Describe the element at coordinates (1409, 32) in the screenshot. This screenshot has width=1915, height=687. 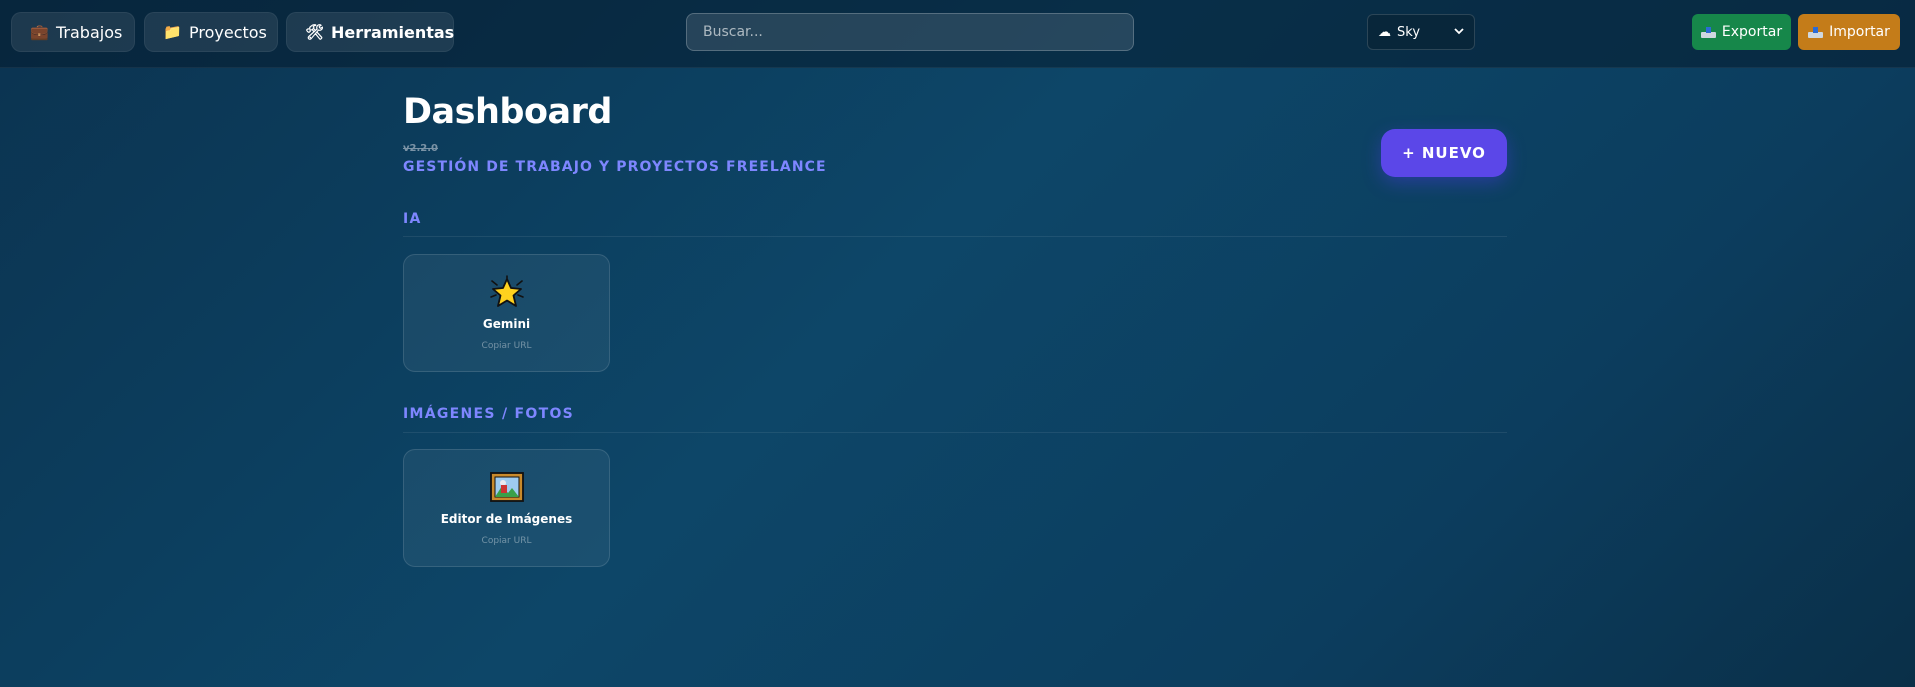
I see `theme-select-value: Sky` at that location.